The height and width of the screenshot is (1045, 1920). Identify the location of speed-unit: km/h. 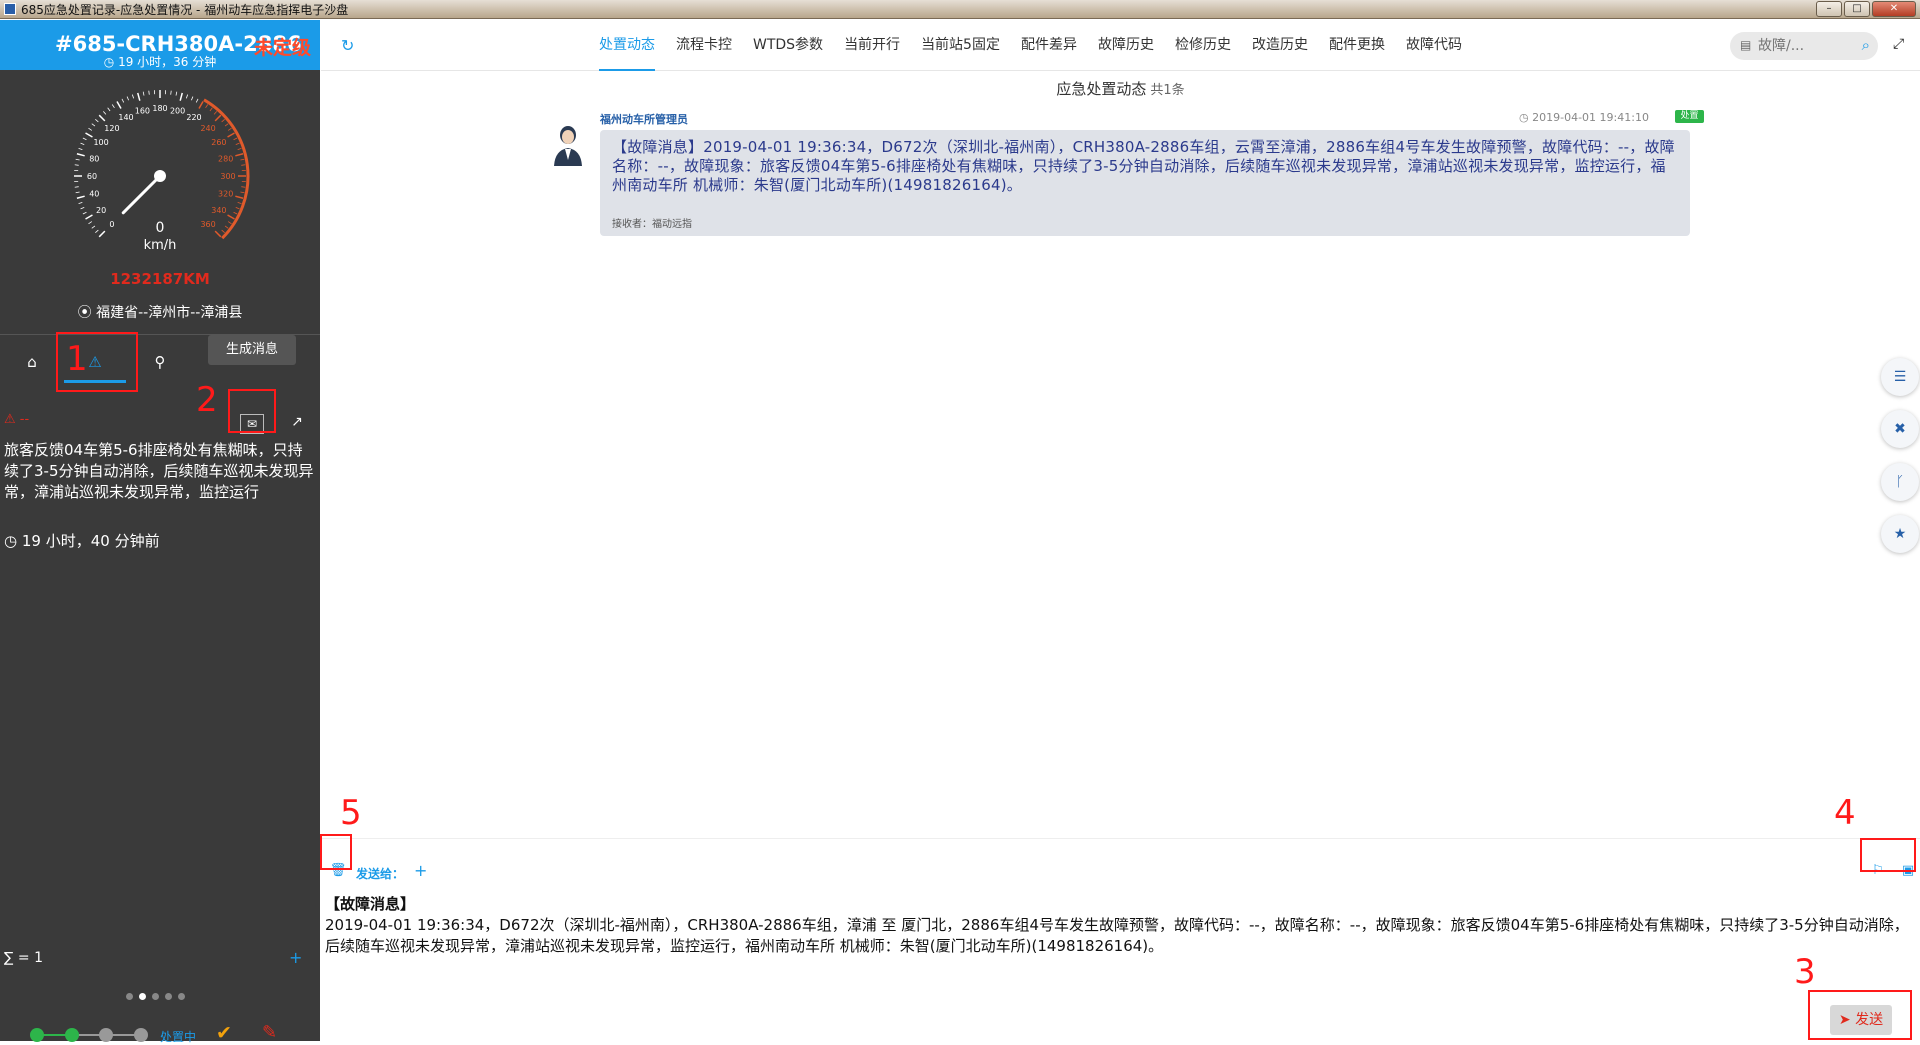
(160, 245).